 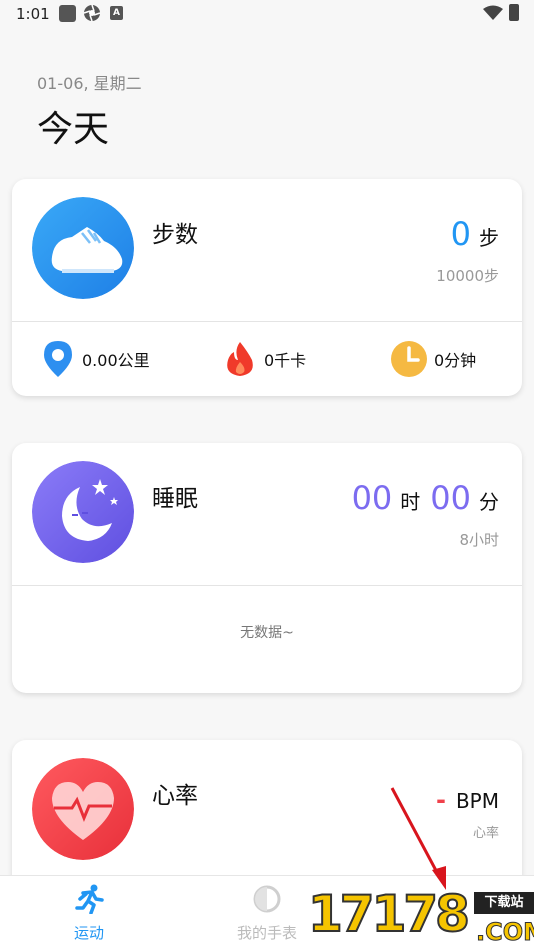 What do you see at coordinates (175, 235) in the screenshot?
I see `steps-title: 步数` at bounding box center [175, 235].